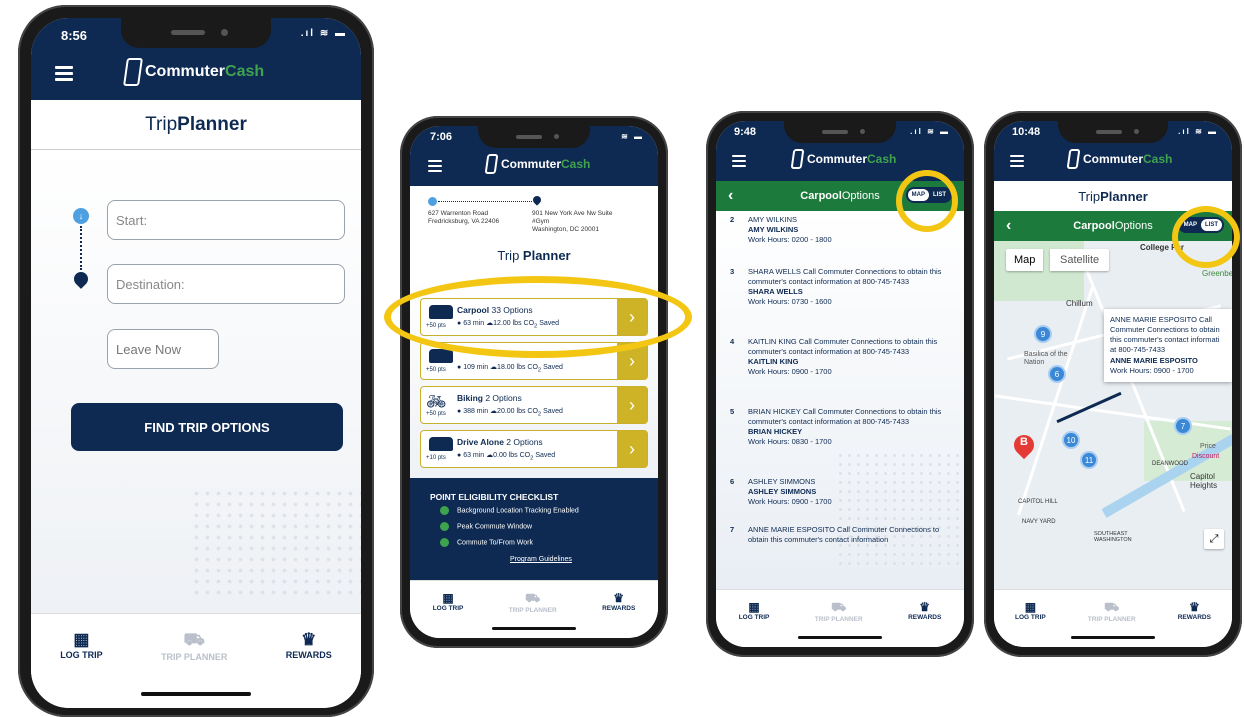  Describe the element at coordinates (1089, 460) in the screenshot. I see `cluster-marker: 11` at that location.